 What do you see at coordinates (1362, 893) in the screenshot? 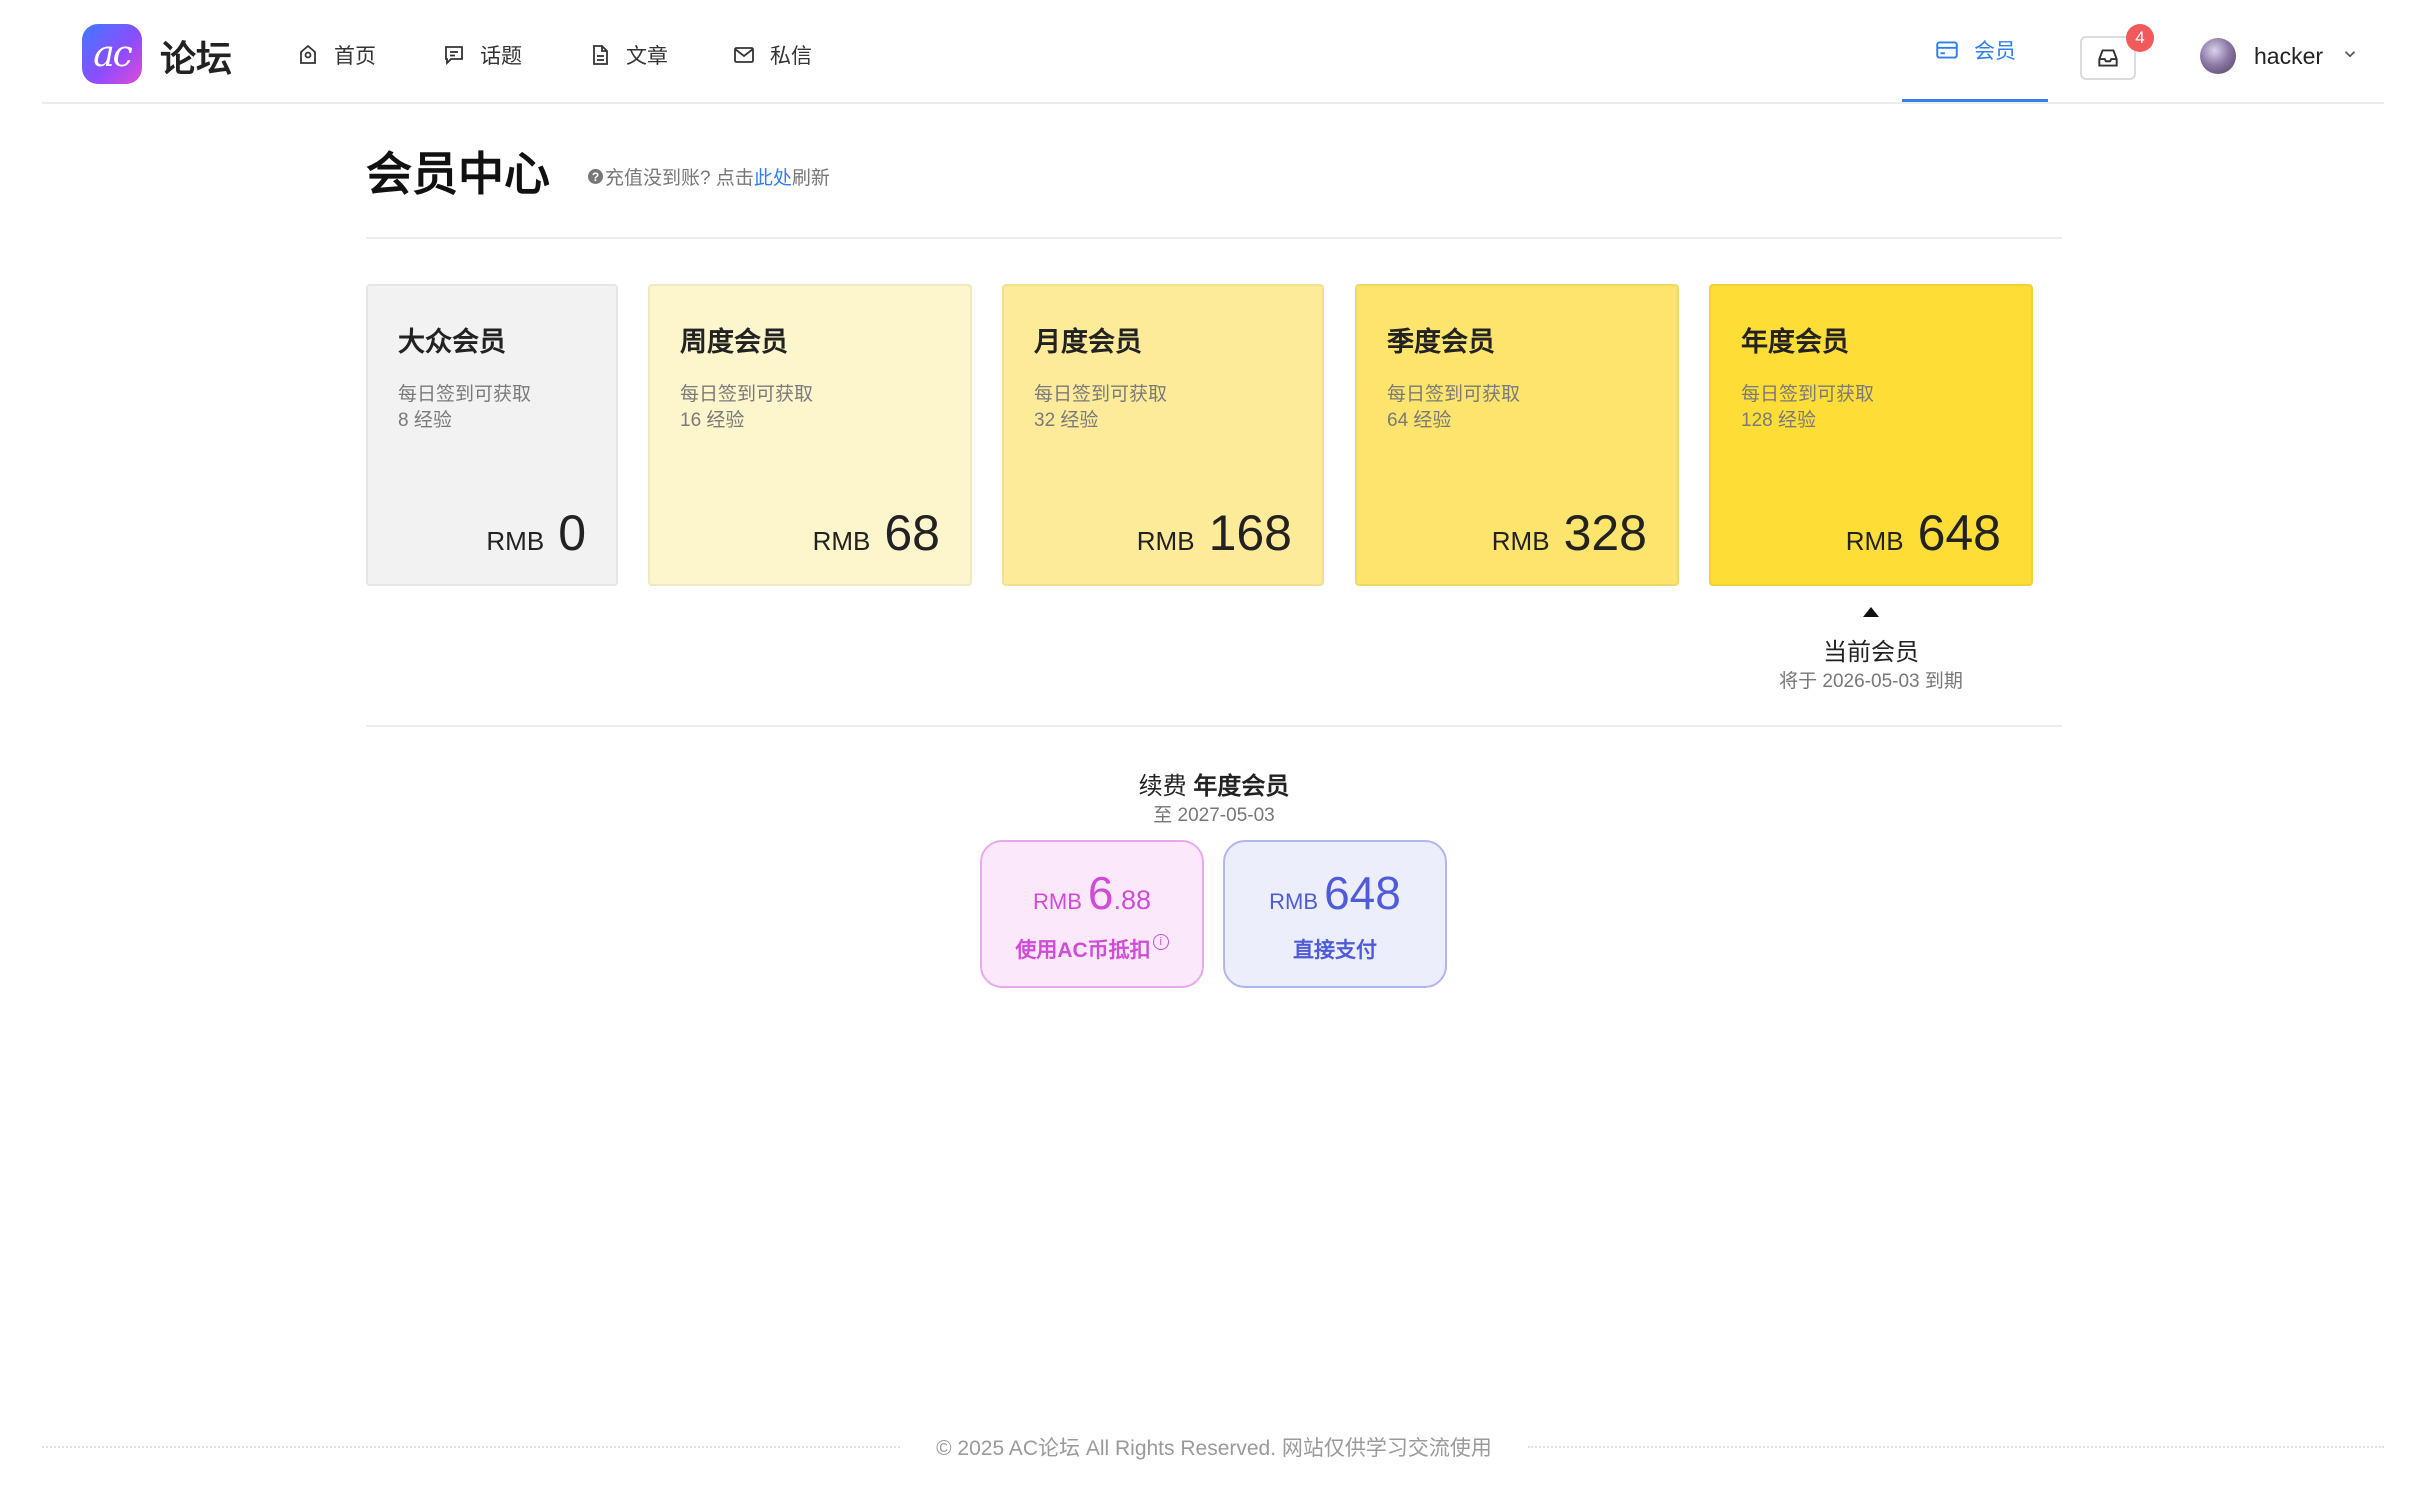
I see `pay-amount-int: 648` at bounding box center [1362, 893].